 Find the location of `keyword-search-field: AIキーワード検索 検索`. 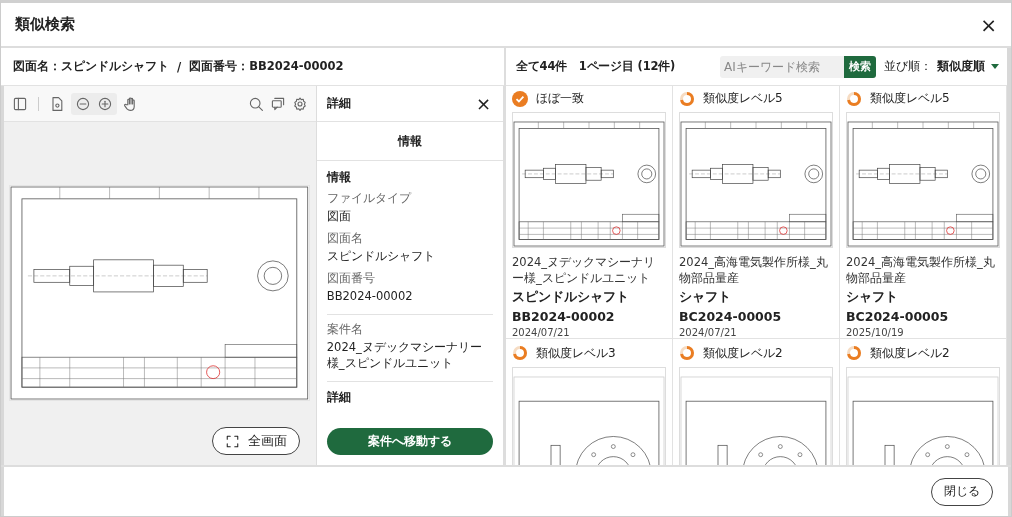

keyword-search-field: AIキーワード検索 検索 is located at coordinates (798, 66).